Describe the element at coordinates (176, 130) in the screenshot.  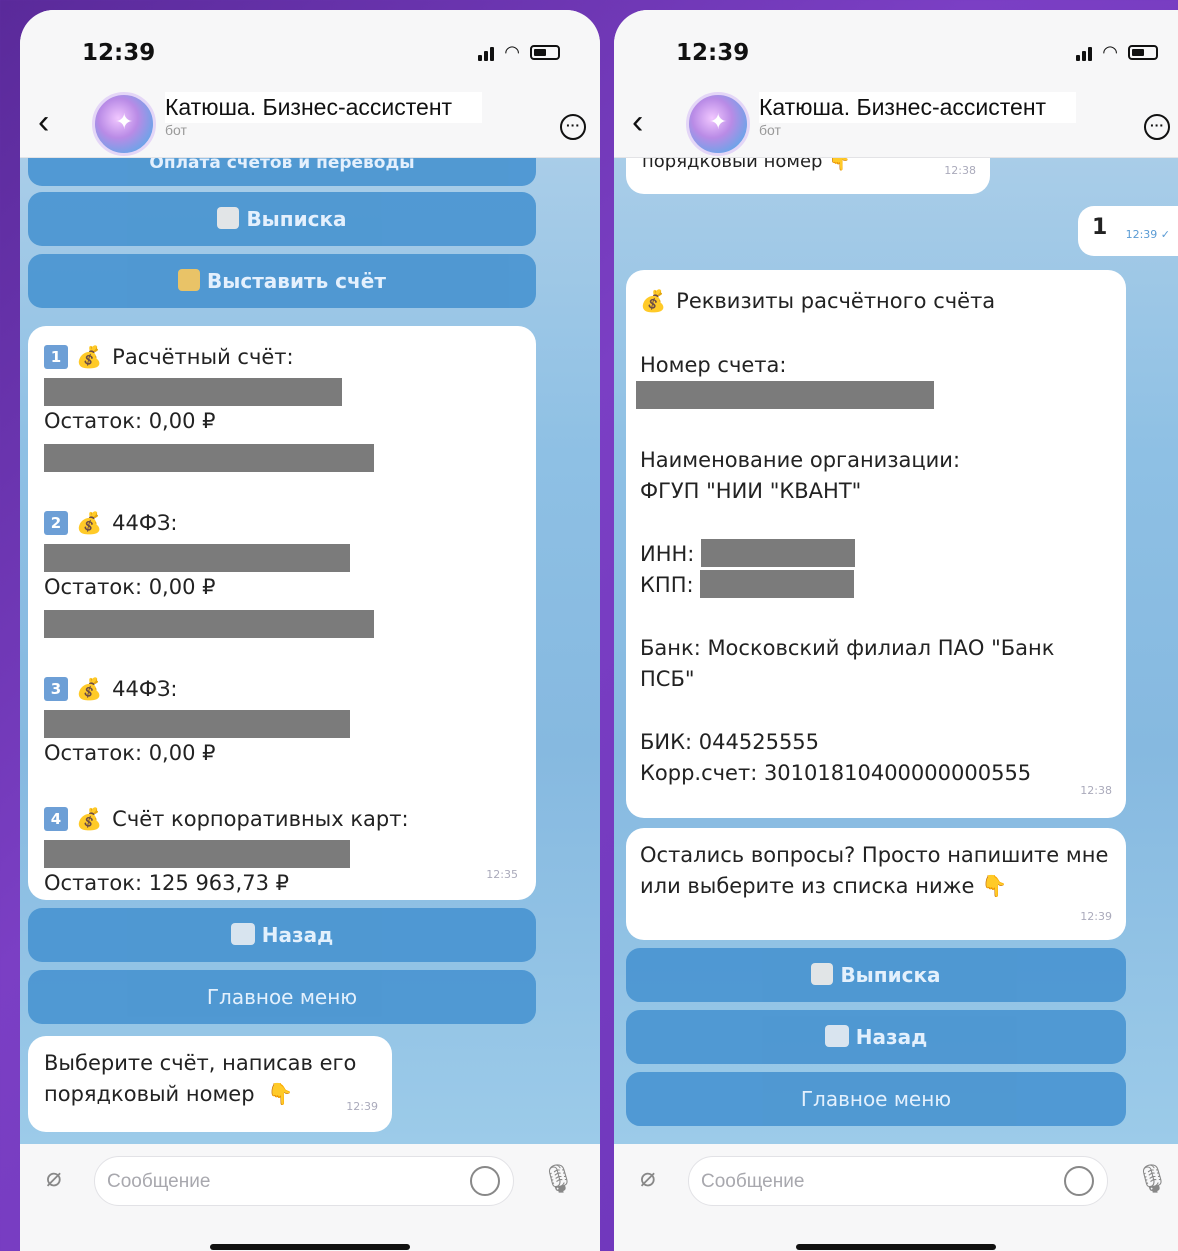
I see `chat-subtitle: бот` at that location.